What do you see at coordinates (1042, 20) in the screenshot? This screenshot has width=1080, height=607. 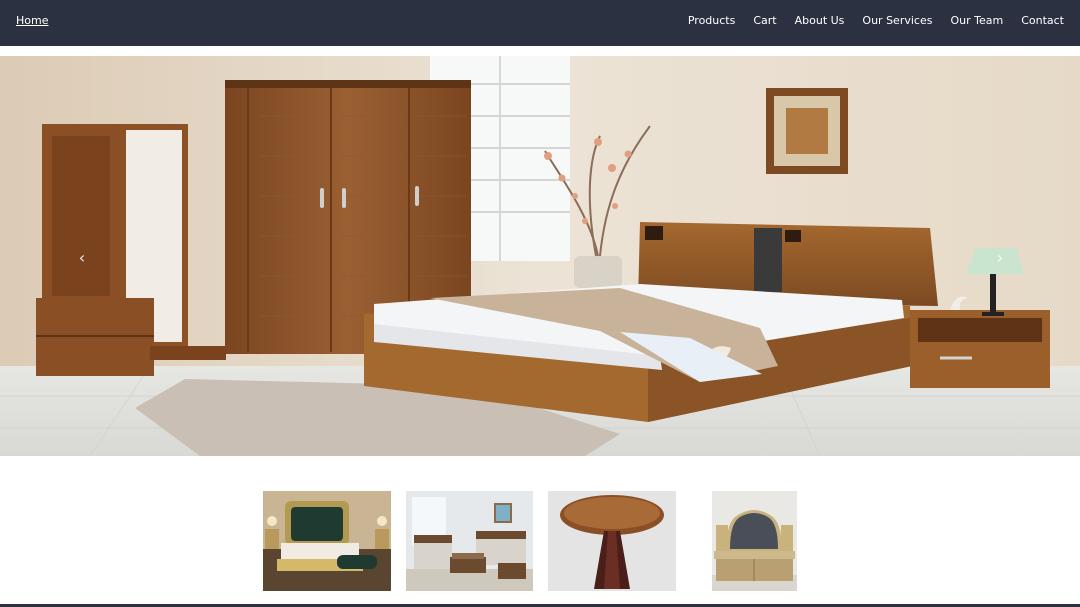 I see `nav-contact: Contact` at bounding box center [1042, 20].